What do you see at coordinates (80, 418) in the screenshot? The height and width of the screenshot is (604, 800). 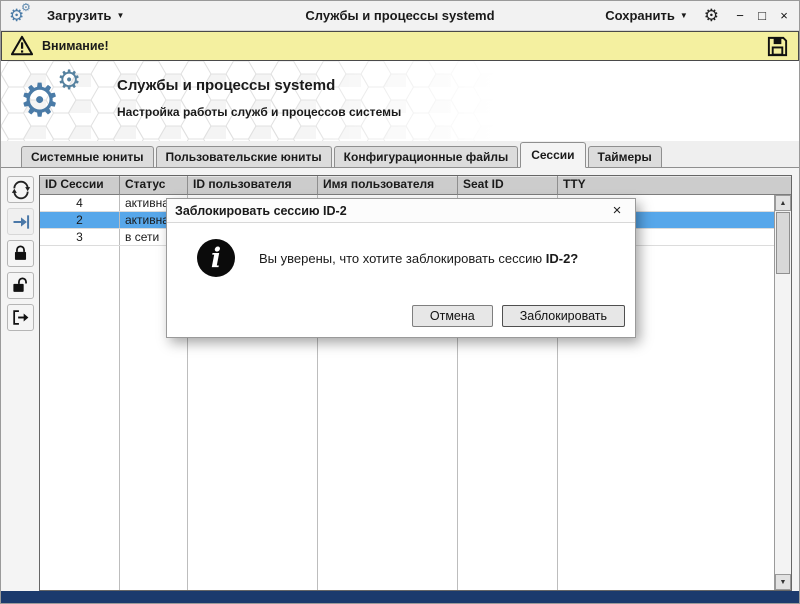 I see `empty-cell` at bounding box center [80, 418].